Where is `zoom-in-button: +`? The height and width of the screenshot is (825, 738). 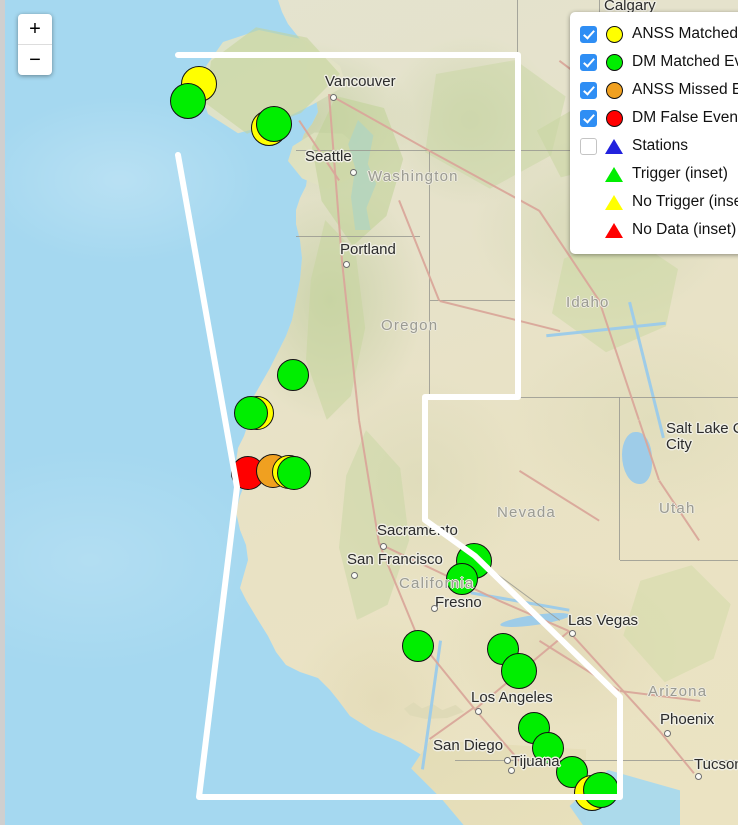
zoom-in-button: + is located at coordinates (35, 29).